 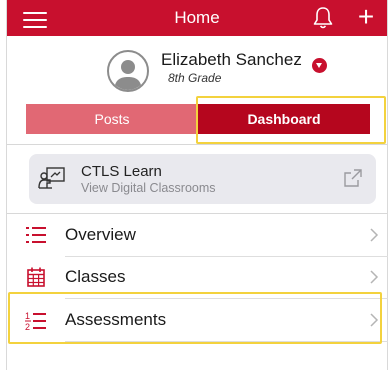 I want to click on avatar, so click(x=128, y=71).